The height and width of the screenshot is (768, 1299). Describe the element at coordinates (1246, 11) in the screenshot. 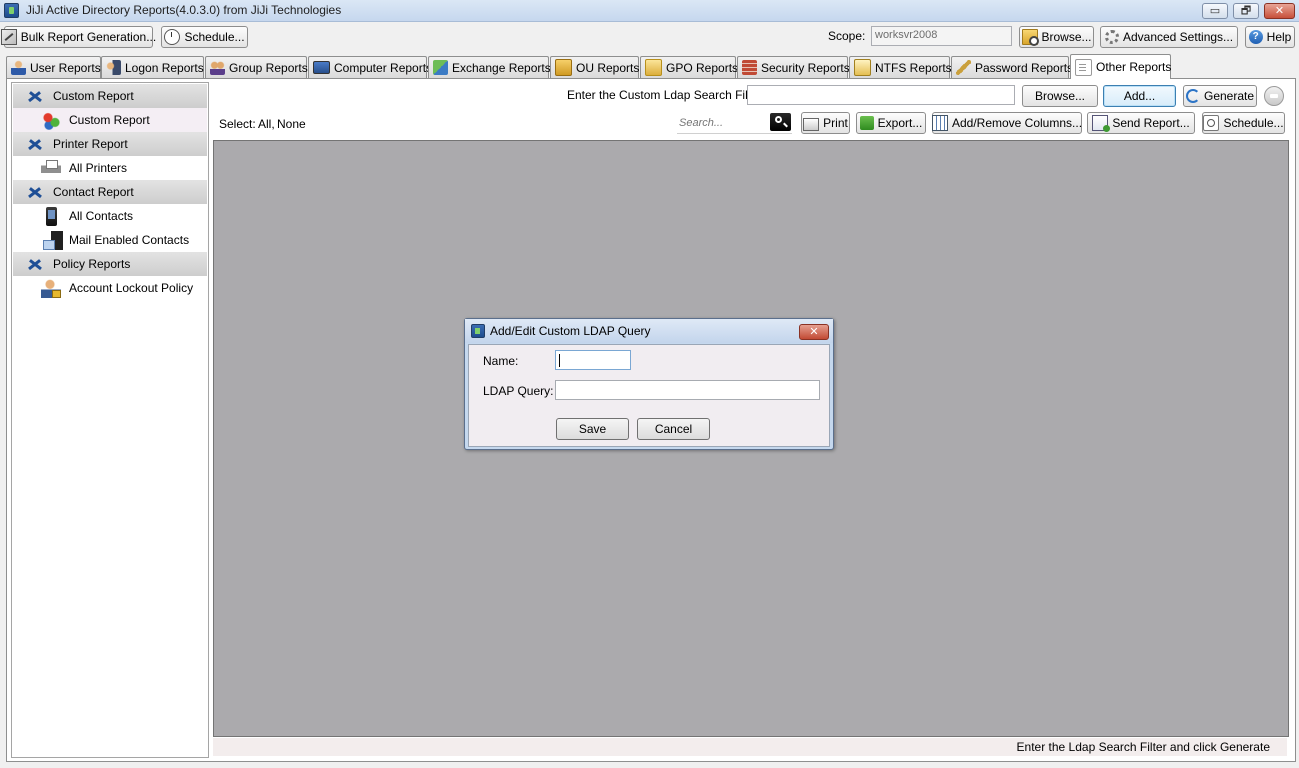

I see `maximize-button: 🗗` at that location.